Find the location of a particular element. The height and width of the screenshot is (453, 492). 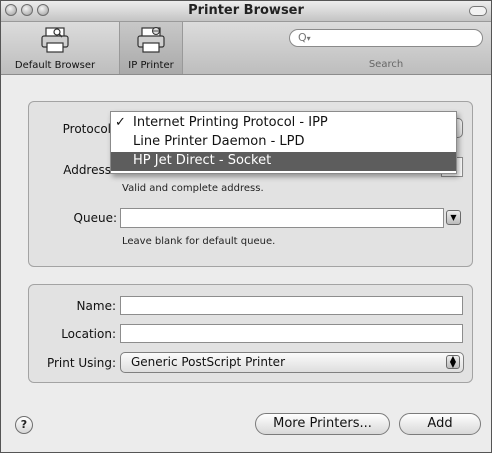

default-browser-label: Default Browser is located at coordinates (55, 65).